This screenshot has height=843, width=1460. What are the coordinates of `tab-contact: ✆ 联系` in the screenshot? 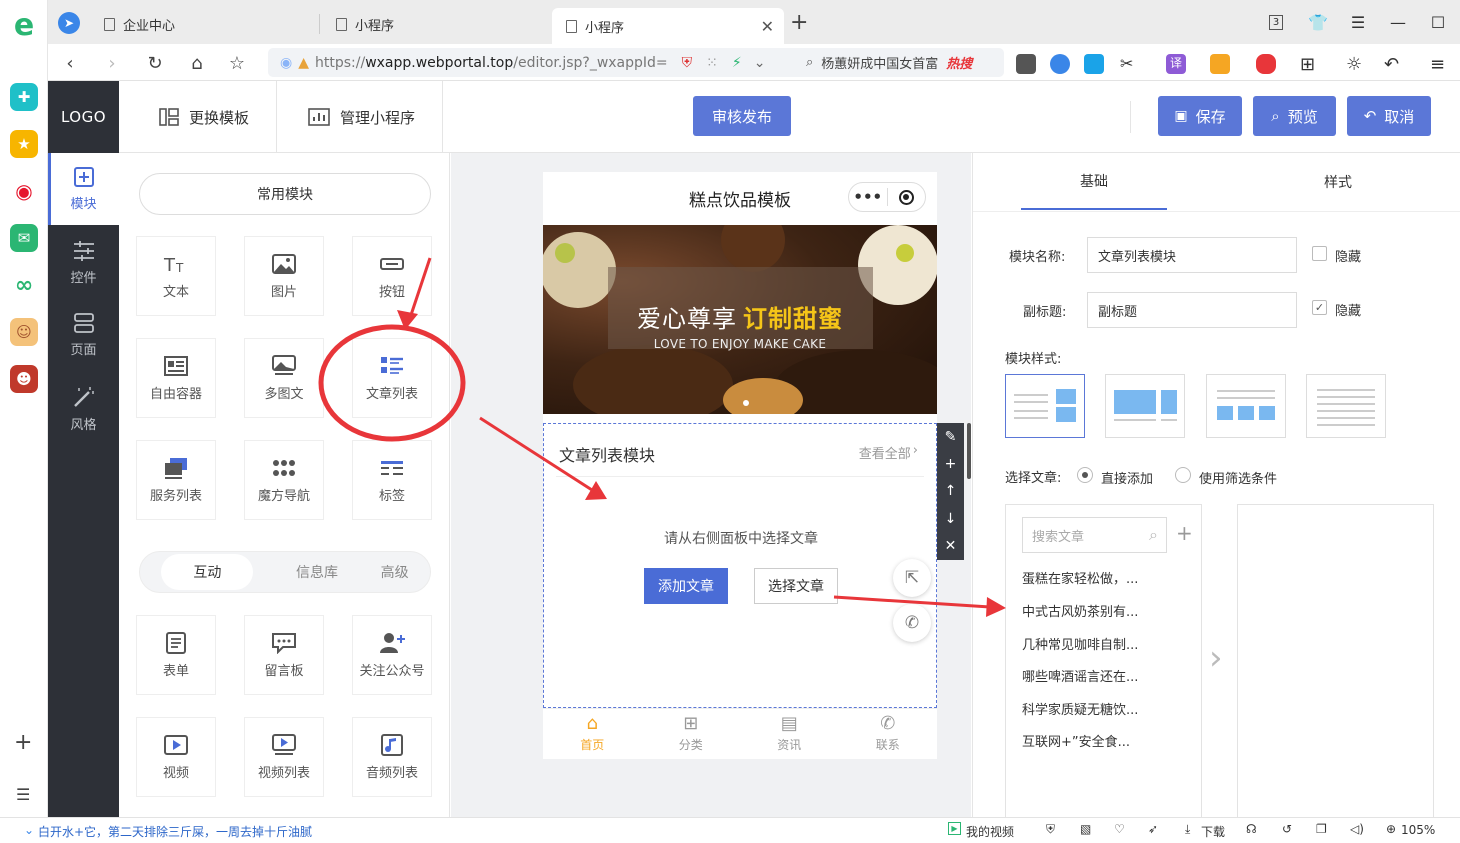 It's located at (888, 734).